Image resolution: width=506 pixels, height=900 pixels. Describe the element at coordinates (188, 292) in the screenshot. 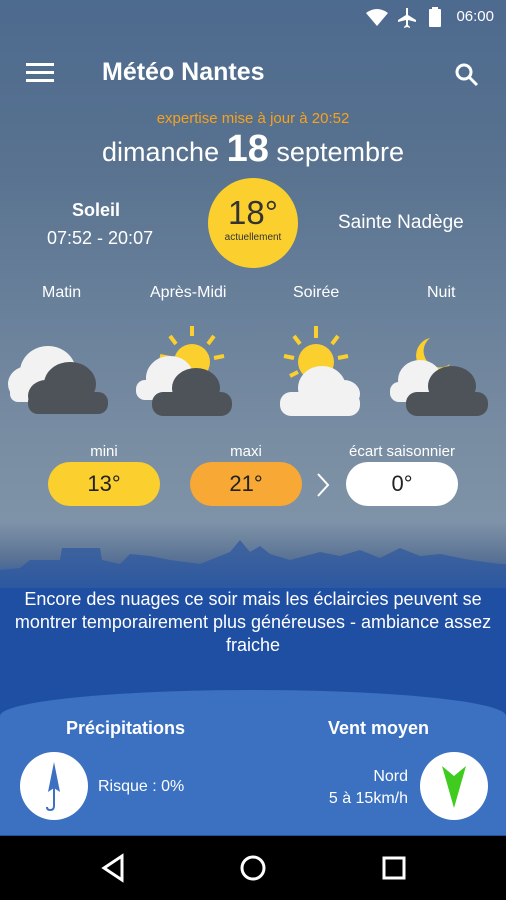

I see `period-label-afternoon: Après-Midi` at that location.